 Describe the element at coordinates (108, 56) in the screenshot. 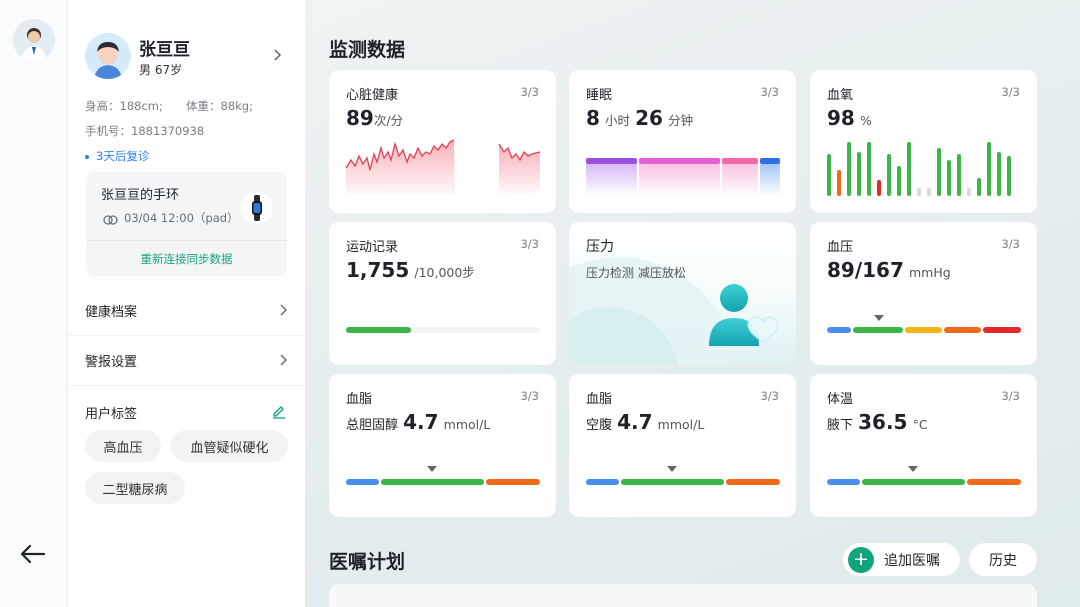

I see `patient-avatar` at that location.